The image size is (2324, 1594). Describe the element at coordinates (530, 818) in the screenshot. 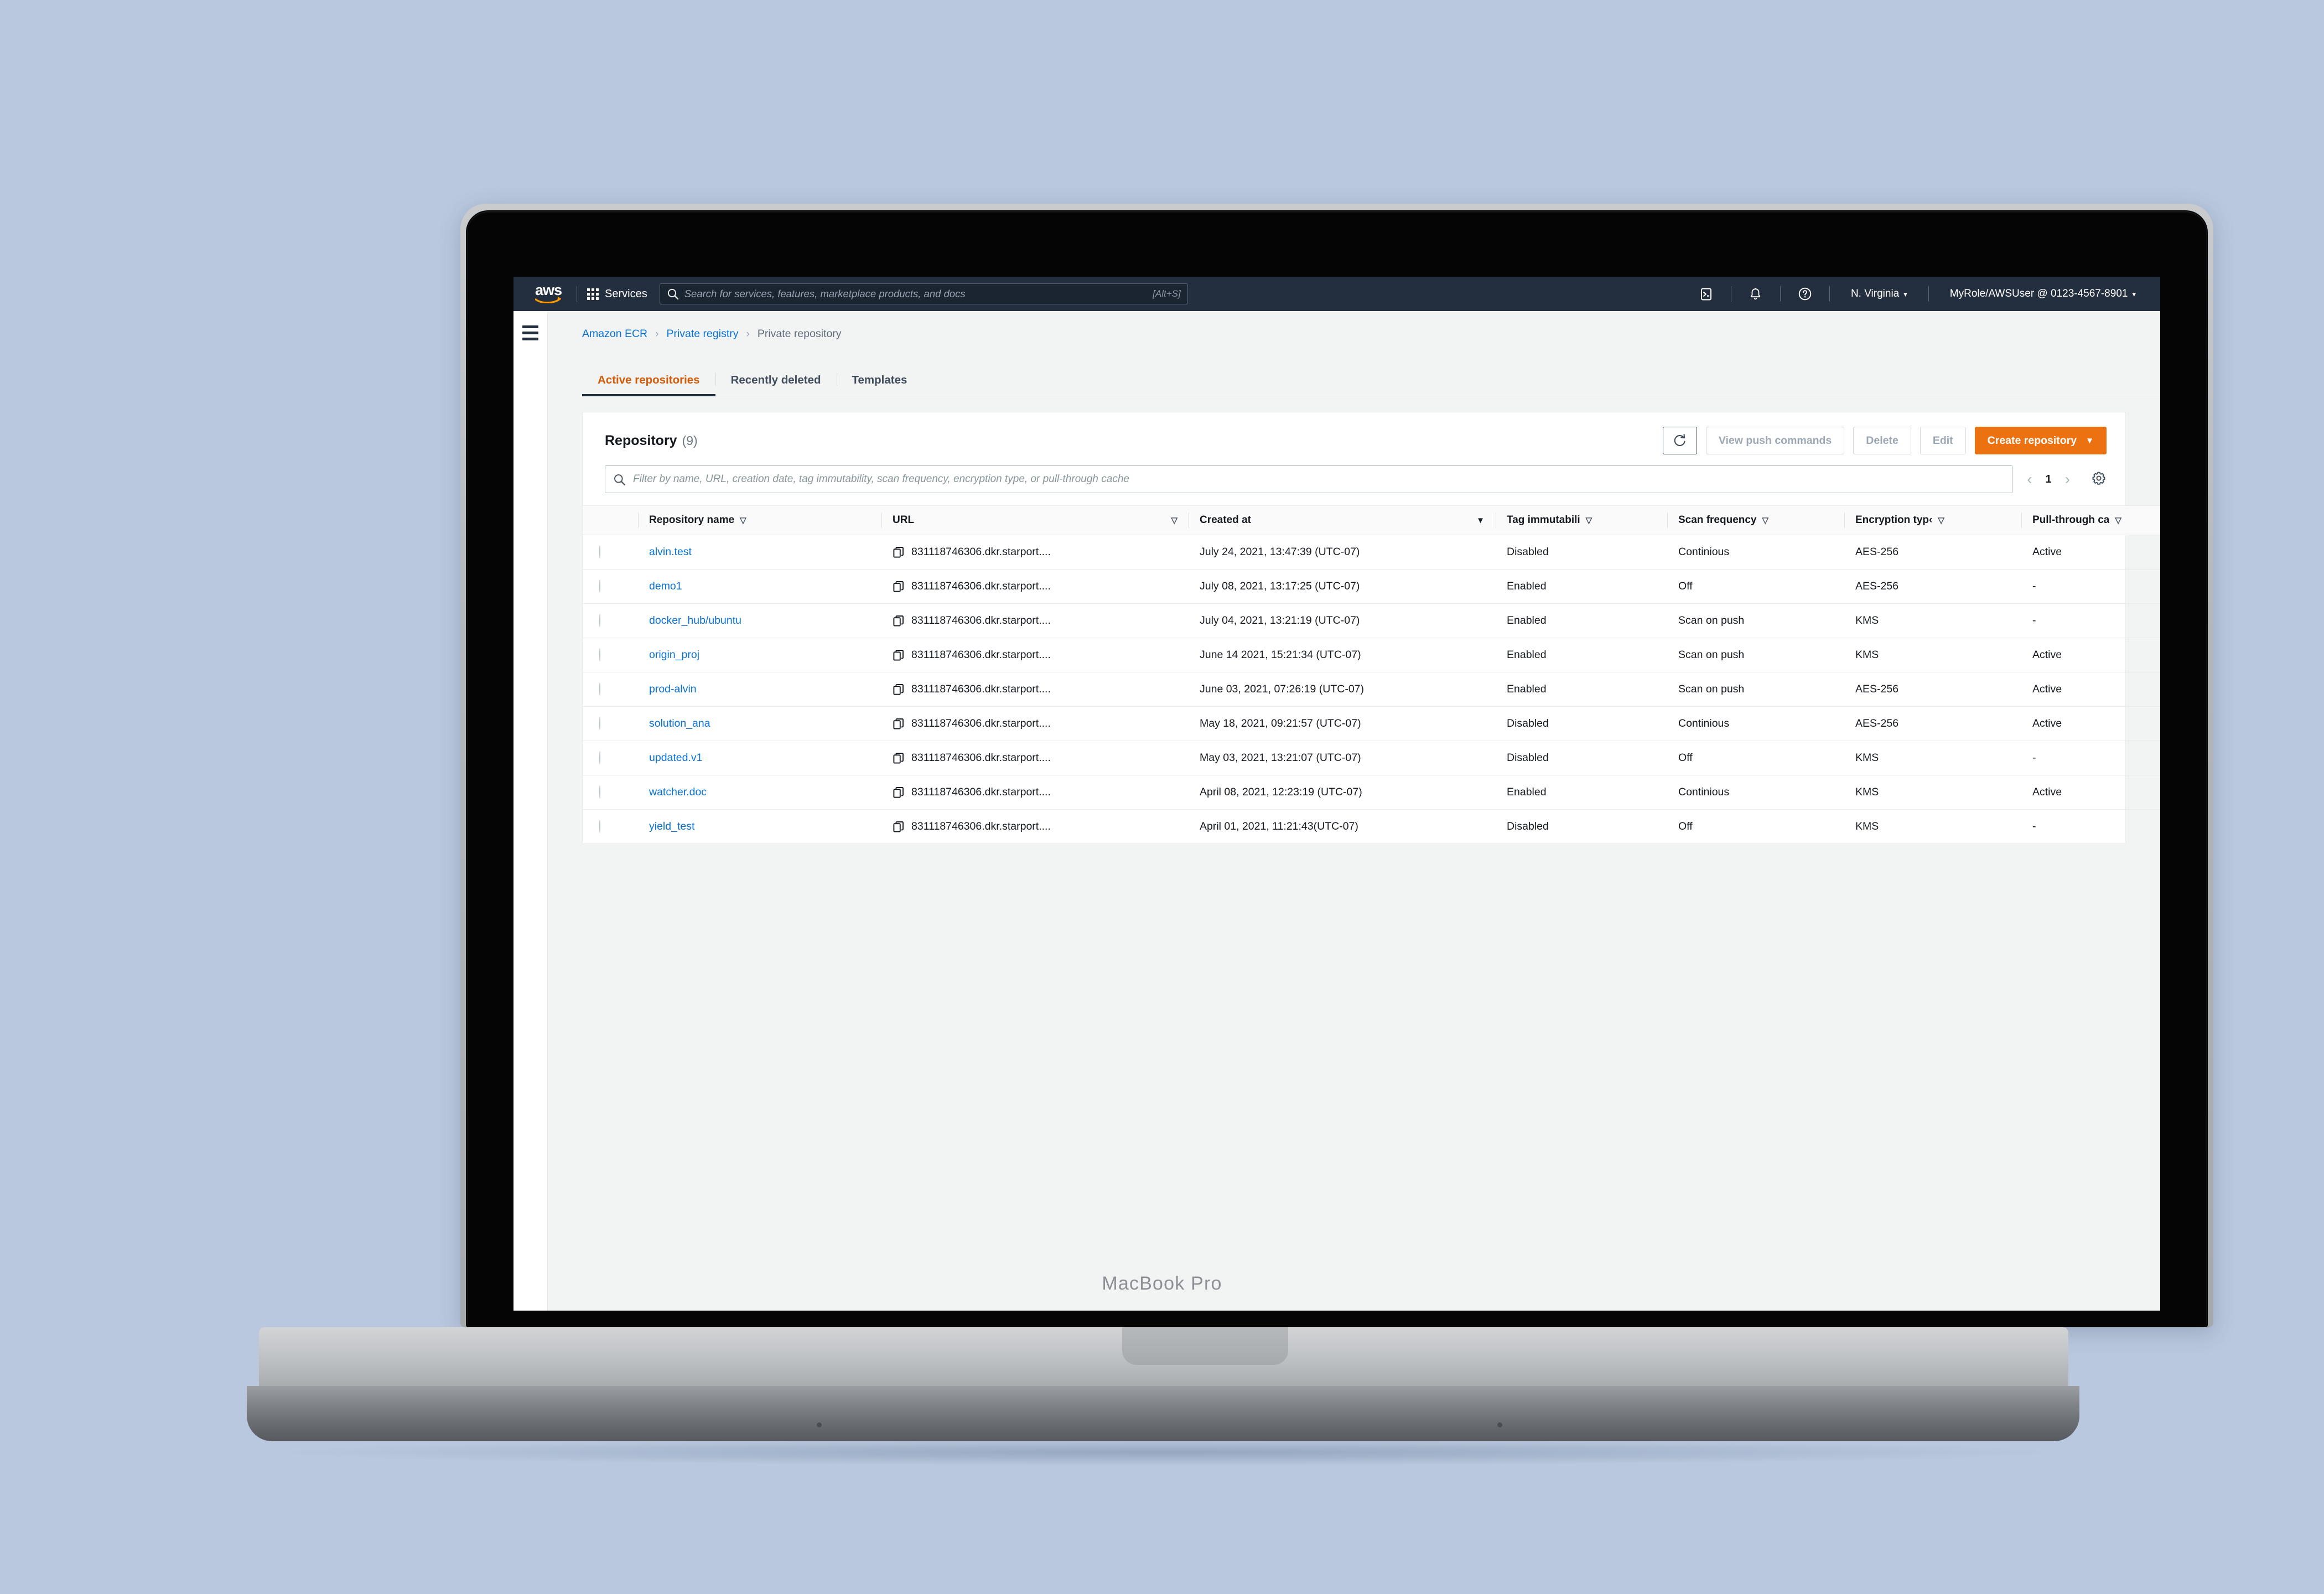

I see `sidebar-toggle-button` at that location.